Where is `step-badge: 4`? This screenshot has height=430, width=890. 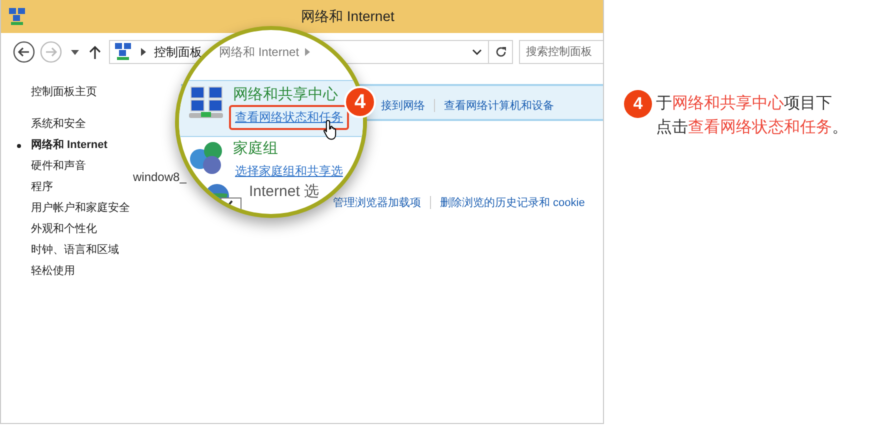 step-badge: 4 is located at coordinates (638, 104).